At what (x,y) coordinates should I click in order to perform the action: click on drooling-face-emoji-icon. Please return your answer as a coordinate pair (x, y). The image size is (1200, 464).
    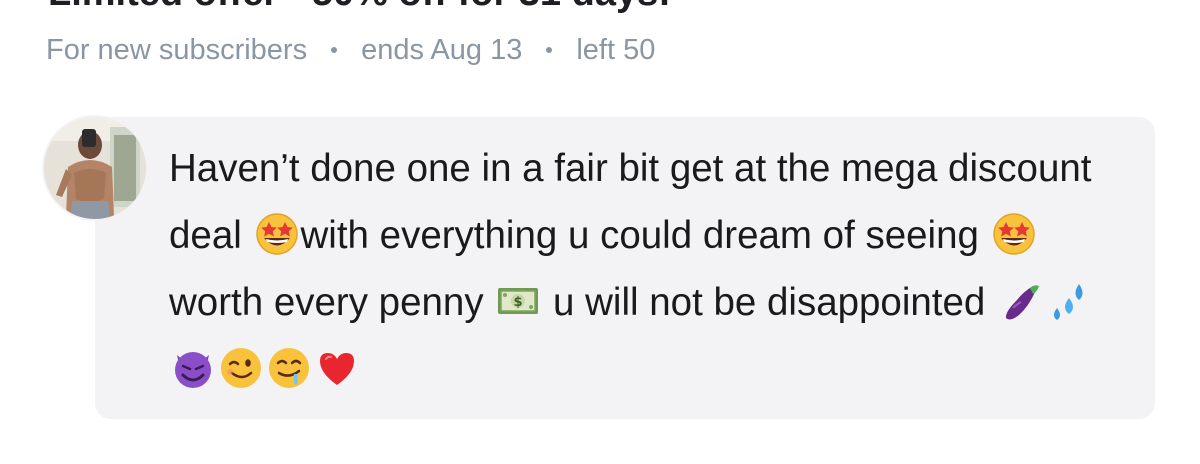
    Looking at the image, I should click on (289, 368).